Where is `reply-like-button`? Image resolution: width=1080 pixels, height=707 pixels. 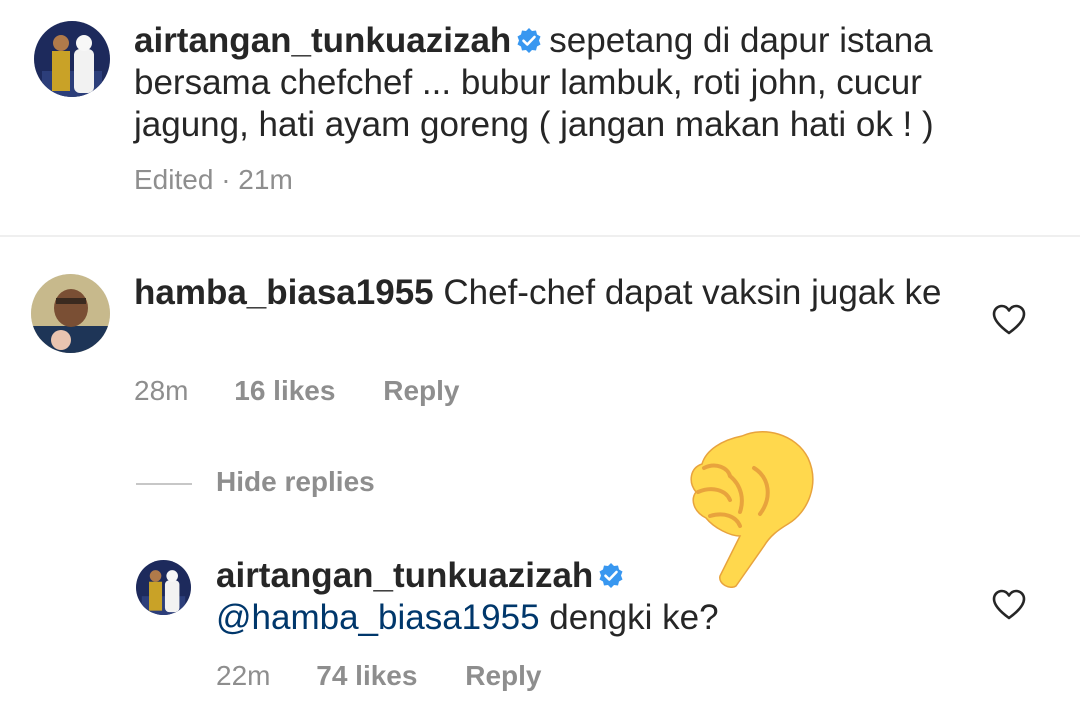 reply-like-button is located at coordinates (1009, 607).